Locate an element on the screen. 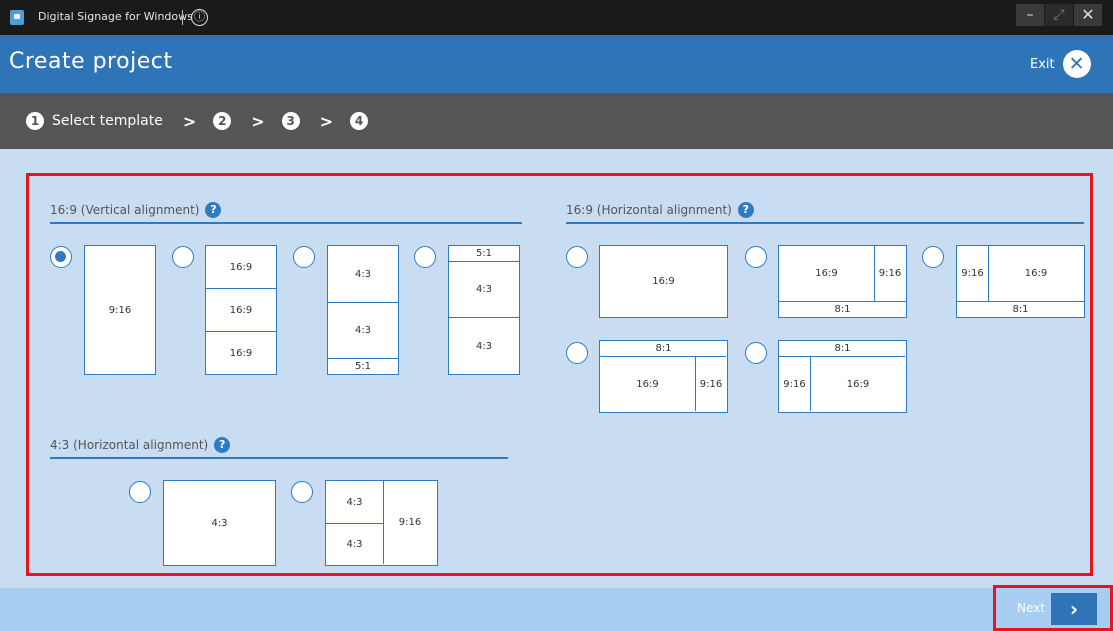  section-label: 4:3 (Horizontal alignment) is located at coordinates (129, 445).